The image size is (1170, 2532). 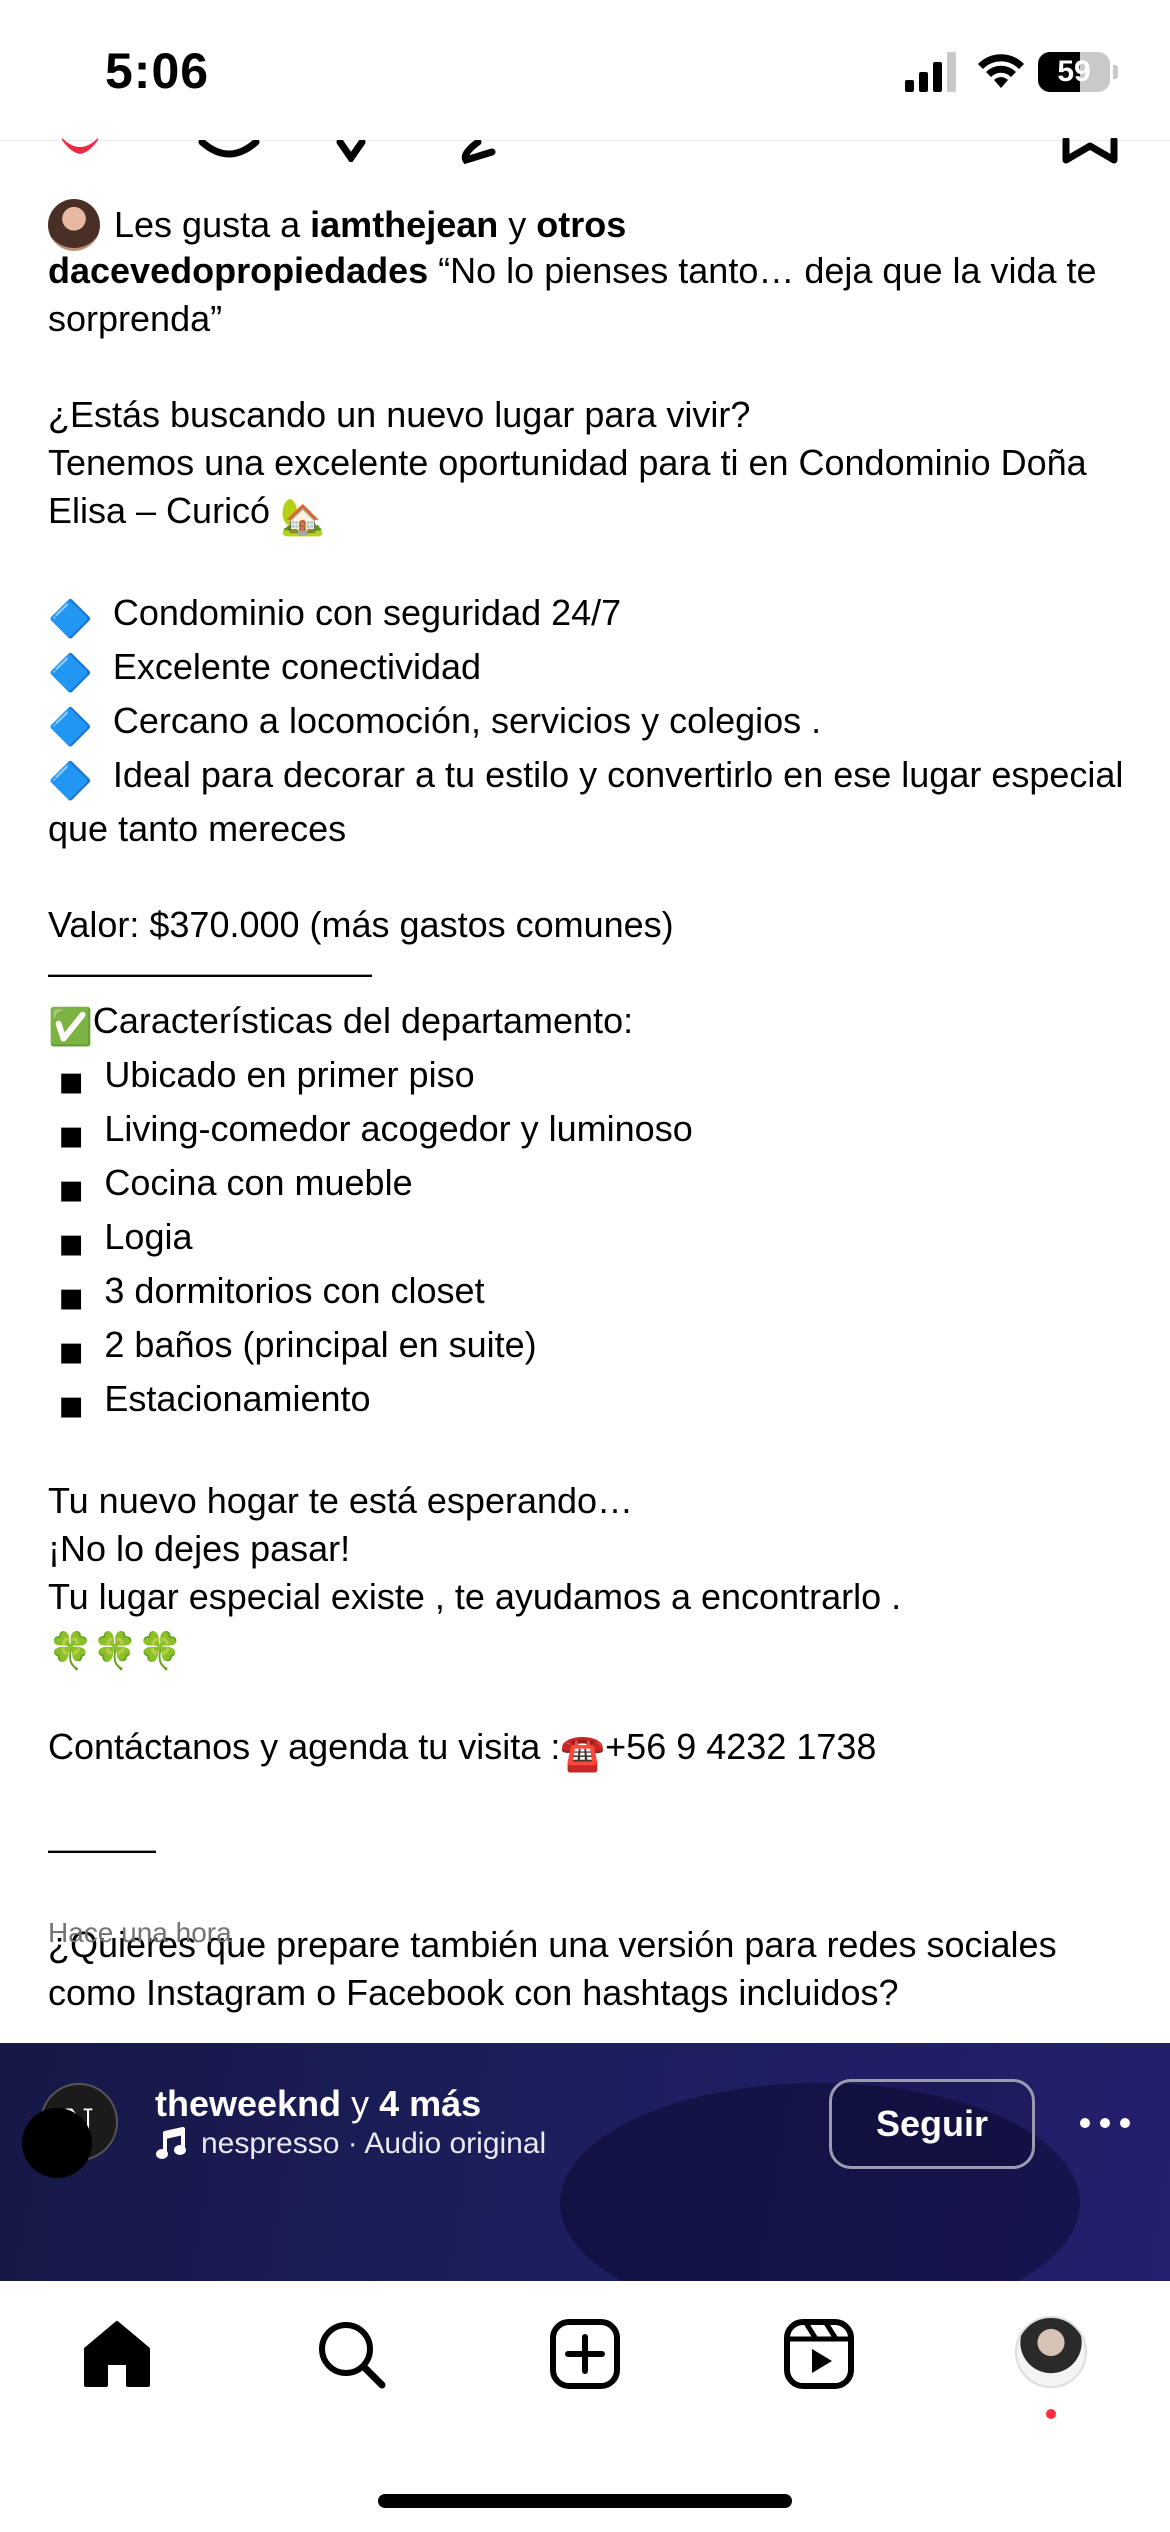 I want to click on characteristic-item: Logia, so click(x=148, y=1236).